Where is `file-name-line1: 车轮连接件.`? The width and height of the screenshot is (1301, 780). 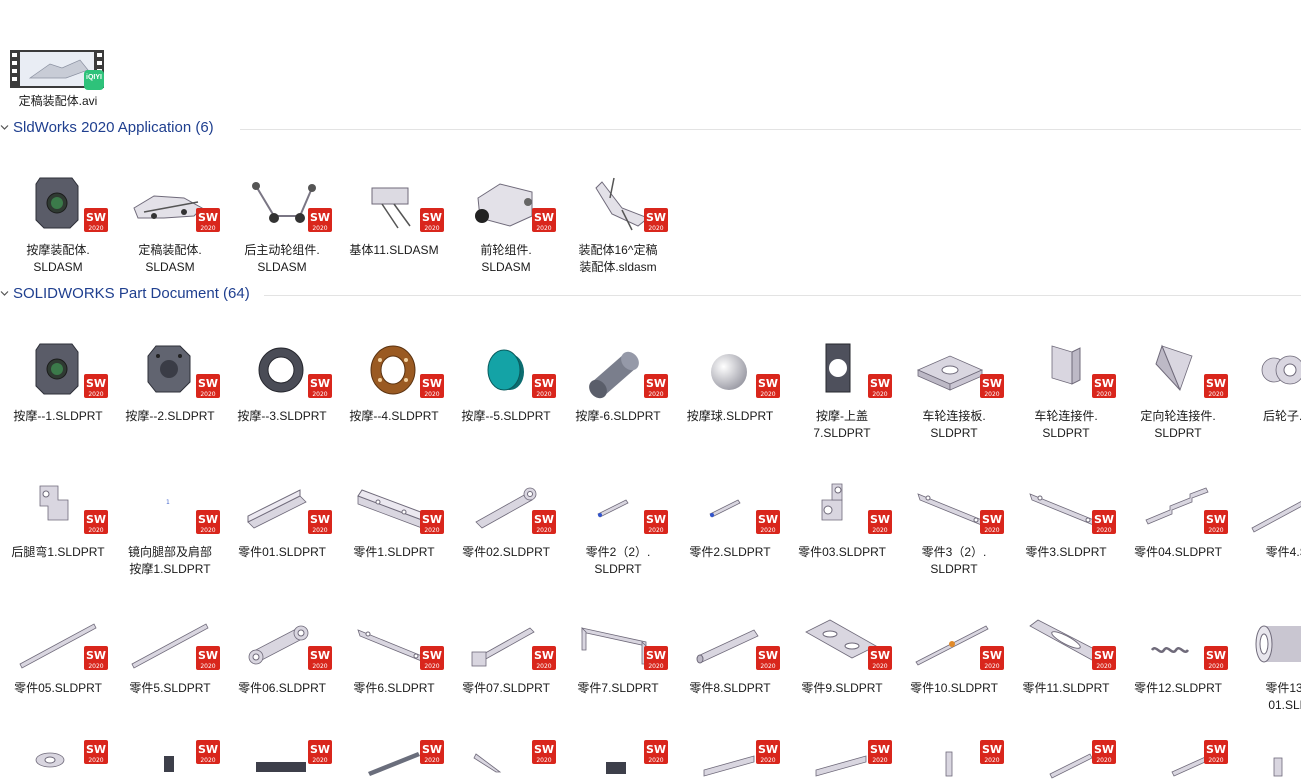 file-name-line1: 车轮连接件. is located at coordinates (1066, 416).